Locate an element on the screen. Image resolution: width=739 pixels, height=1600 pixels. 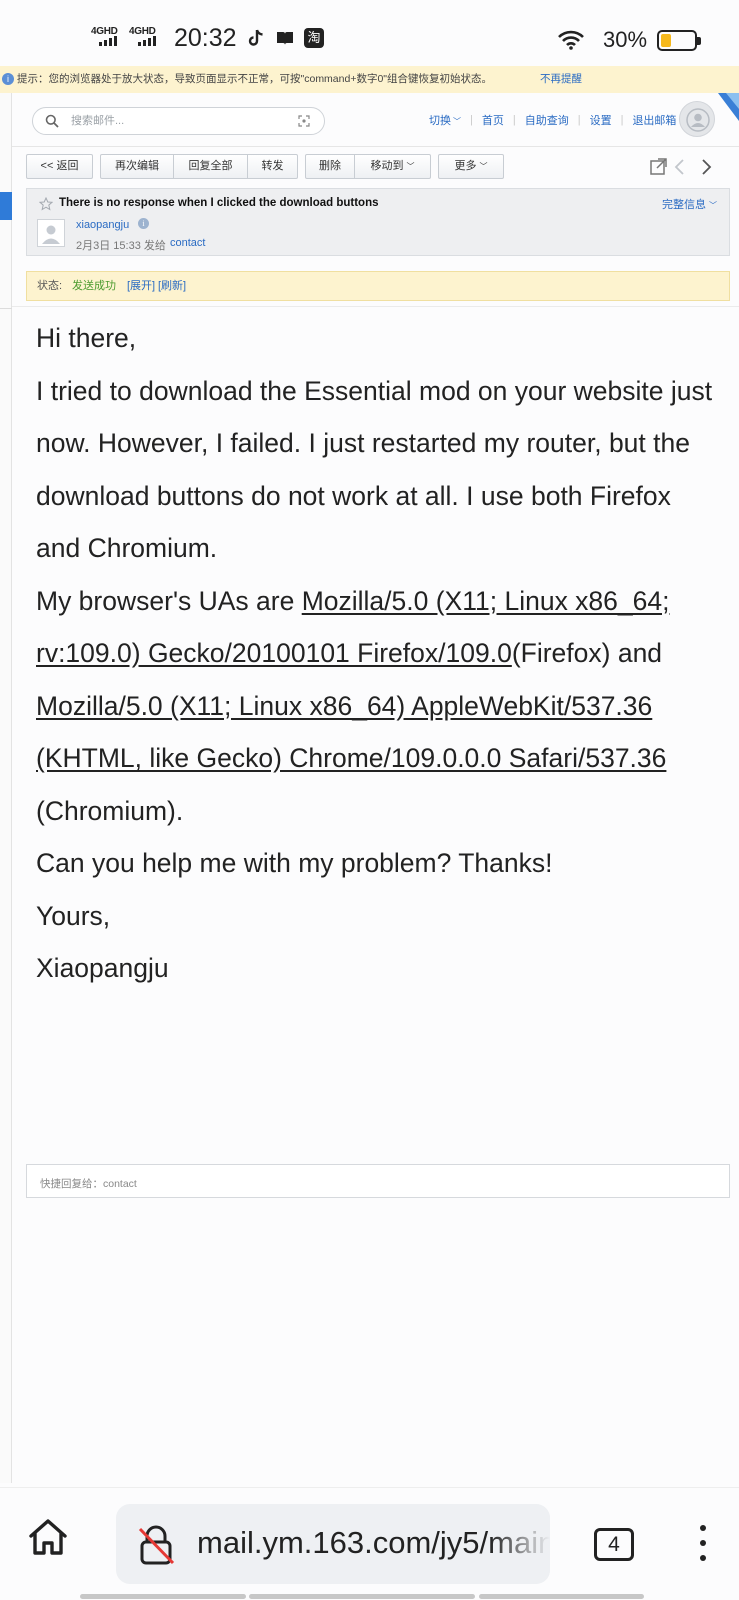
switch-menu: 切换 ﹀ is located at coordinates (445, 120).